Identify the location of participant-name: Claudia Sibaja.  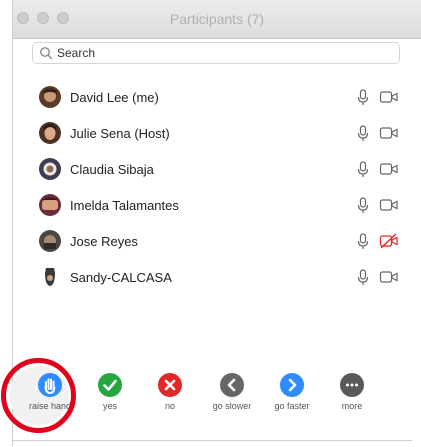
(112, 169).